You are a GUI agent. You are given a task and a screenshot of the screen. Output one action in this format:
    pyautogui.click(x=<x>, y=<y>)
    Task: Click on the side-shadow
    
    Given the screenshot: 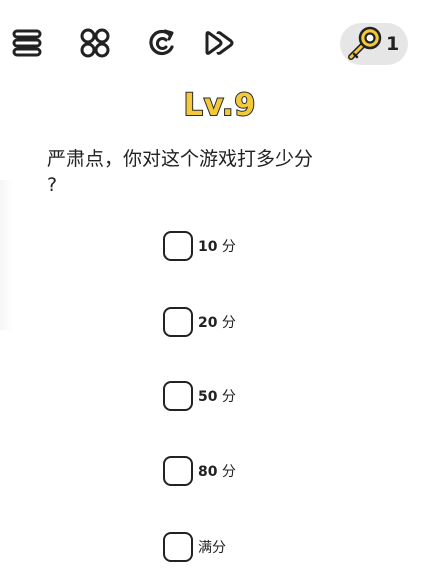 What is the action you would take?
    pyautogui.click(x=7, y=255)
    